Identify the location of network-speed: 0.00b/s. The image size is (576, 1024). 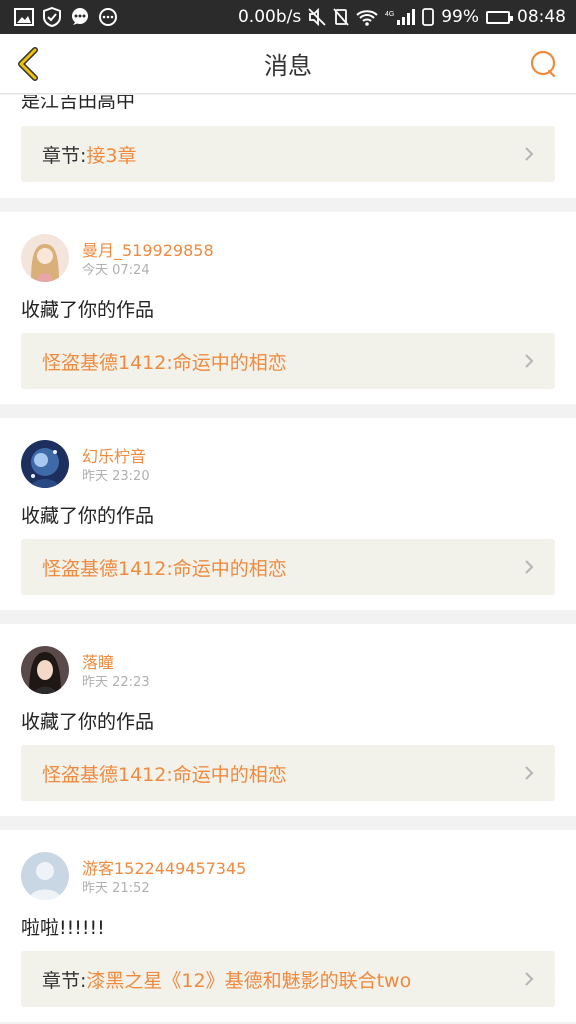
(269, 17).